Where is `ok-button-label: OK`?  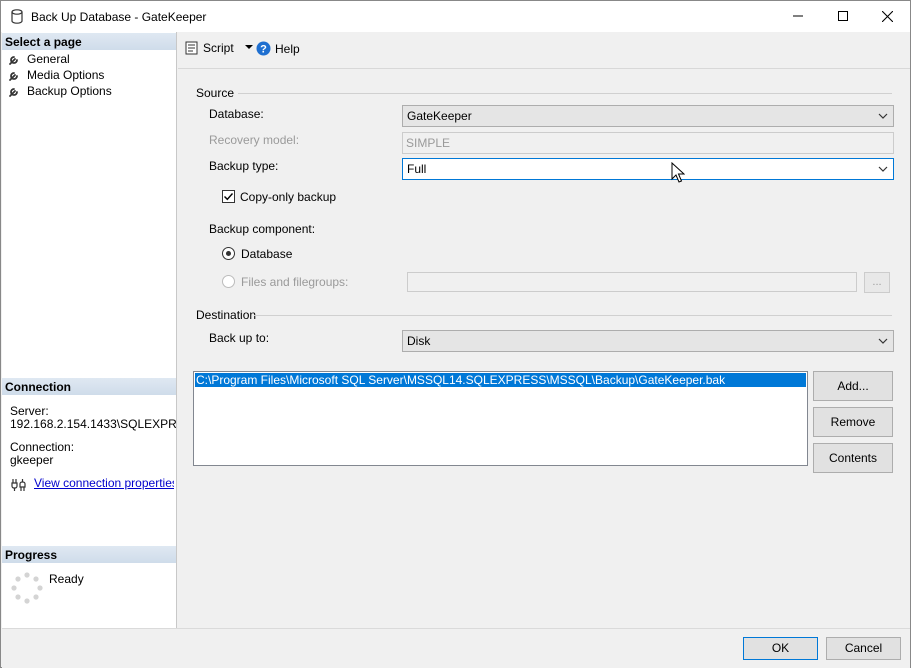 ok-button-label: OK is located at coordinates (780, 648).